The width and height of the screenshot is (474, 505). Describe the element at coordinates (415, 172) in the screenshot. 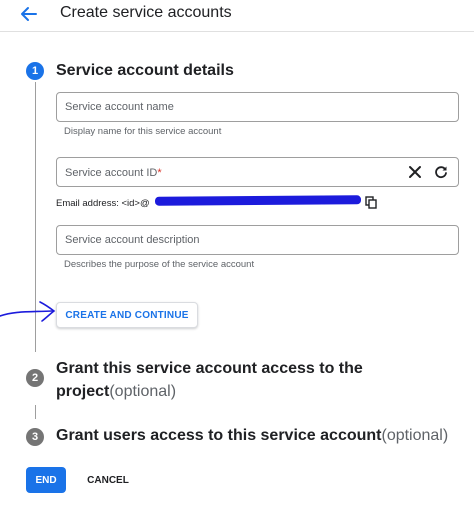

I see `clear-icon` at that location.